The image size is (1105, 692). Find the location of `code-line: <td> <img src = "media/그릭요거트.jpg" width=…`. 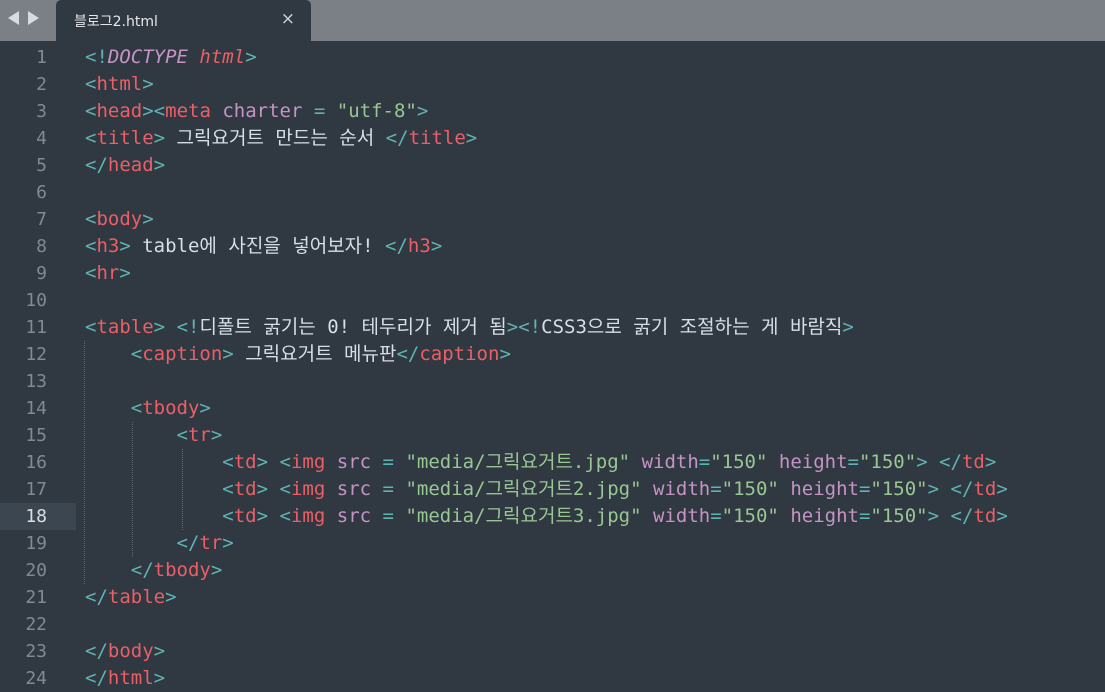

code-line: <td> <img src = "media/그릭요거트.jpg" width=… is located at coordinates (595, 462).